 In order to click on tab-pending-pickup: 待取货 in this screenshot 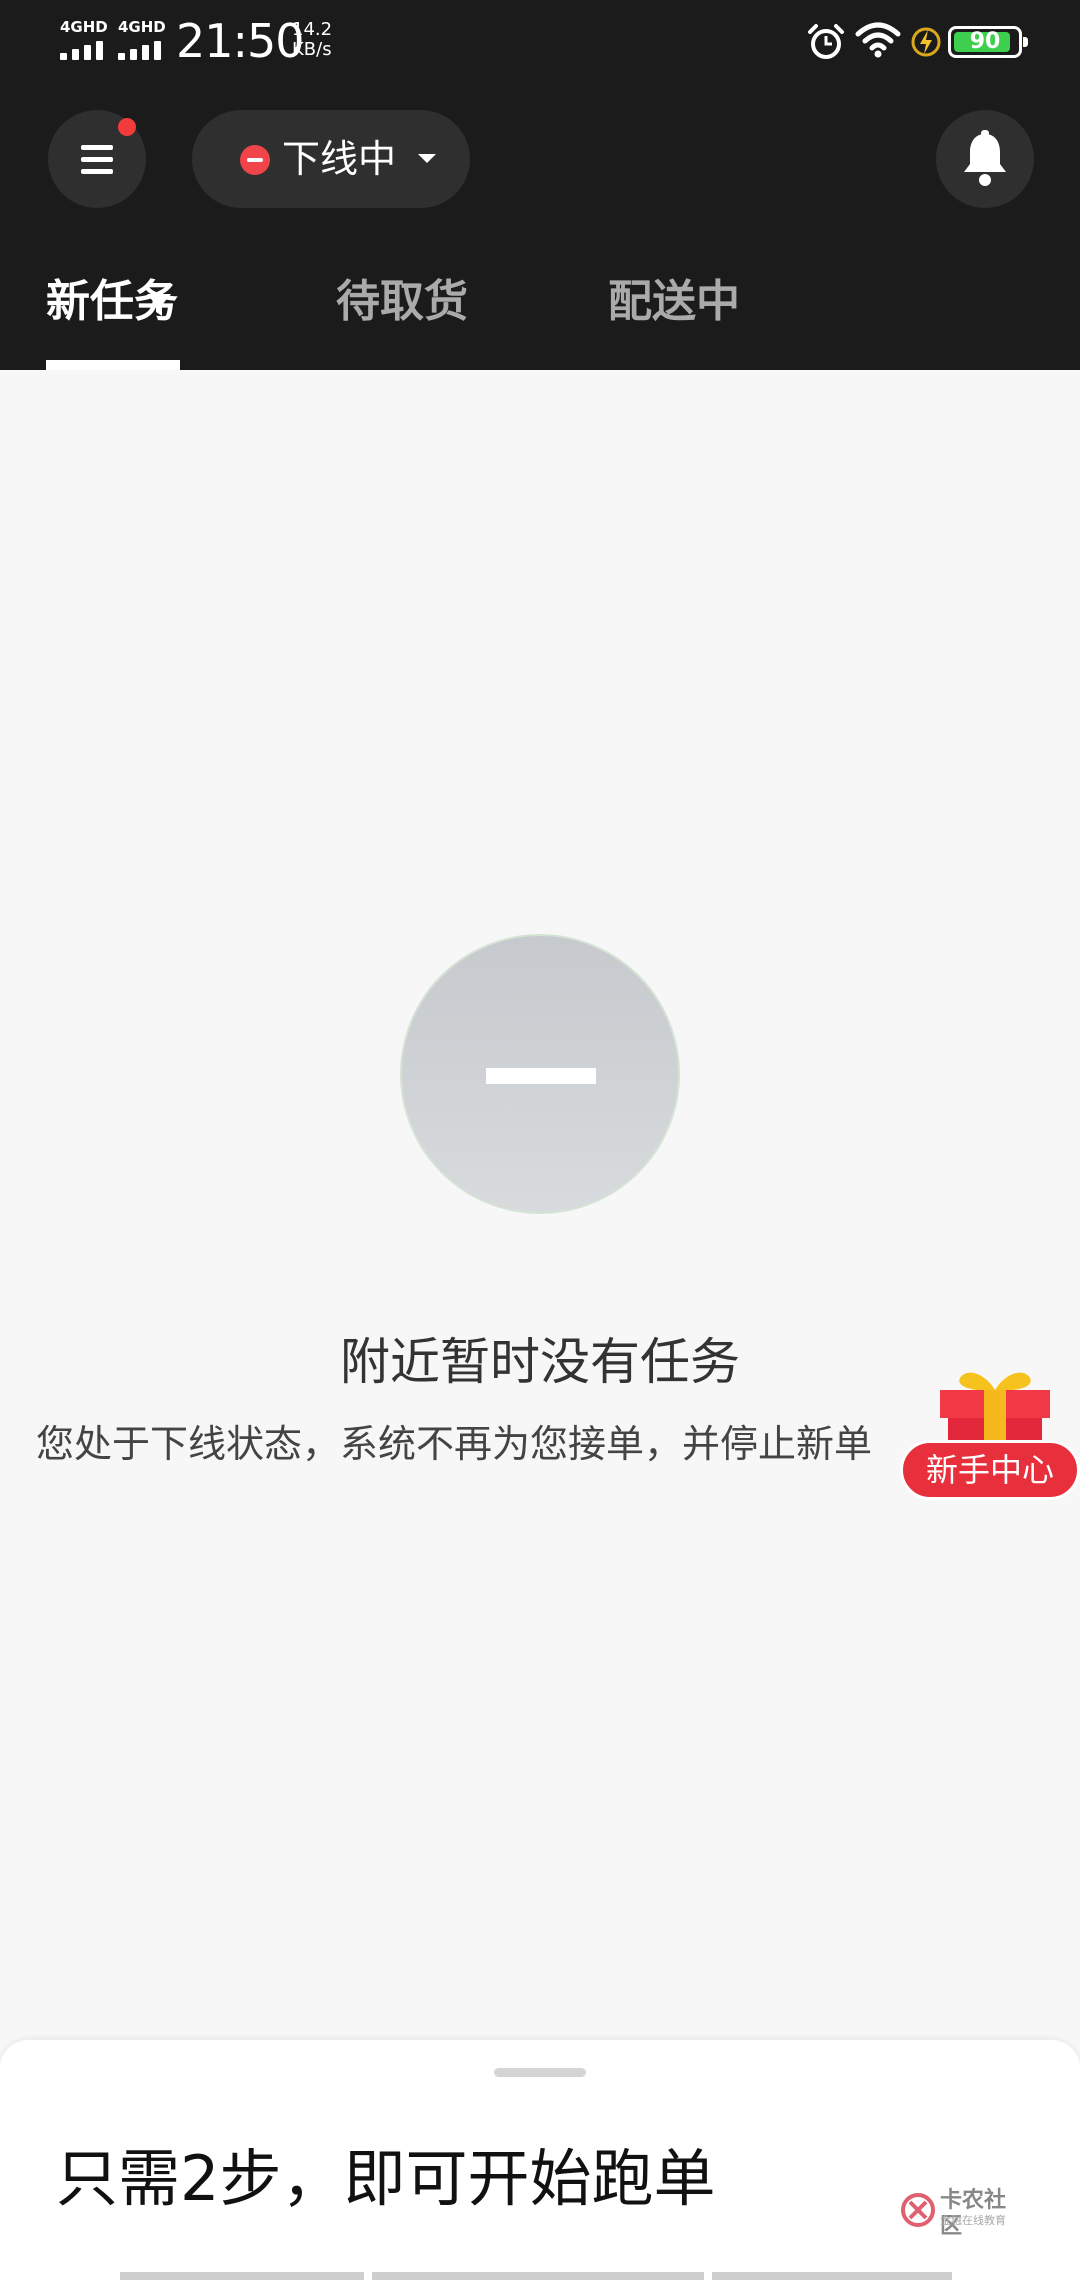, I will do `click(402, 302)`.